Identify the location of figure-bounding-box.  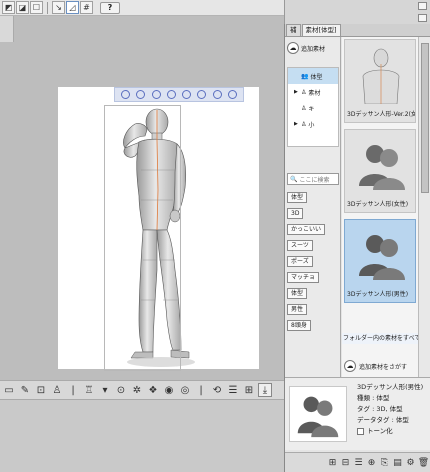
(142, 238).